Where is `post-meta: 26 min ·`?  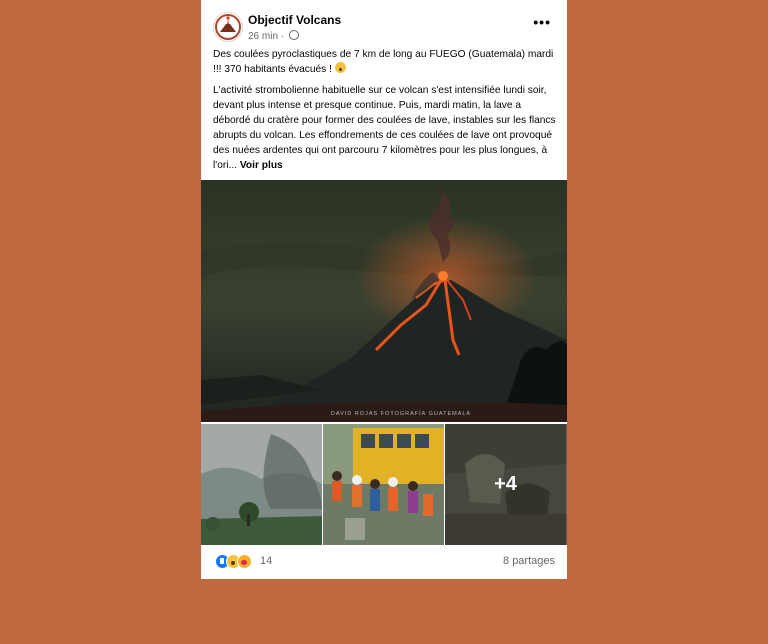
post-meta: 26 min · is located at coordinates (273, 36).